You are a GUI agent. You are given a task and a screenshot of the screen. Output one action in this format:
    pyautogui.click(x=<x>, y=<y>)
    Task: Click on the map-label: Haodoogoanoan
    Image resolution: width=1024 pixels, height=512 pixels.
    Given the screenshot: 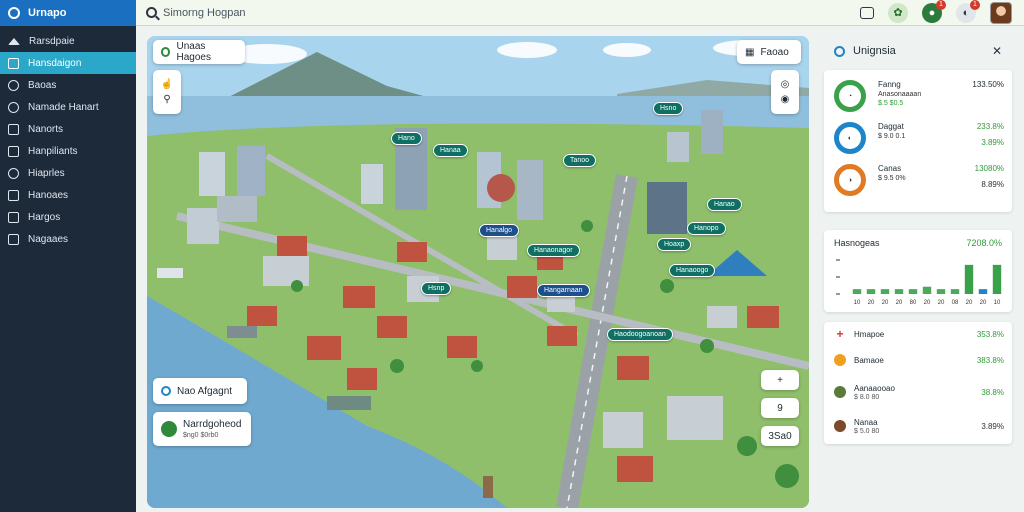 What is the action you would take?
    pyautogui.click(x=640, y=334)
    